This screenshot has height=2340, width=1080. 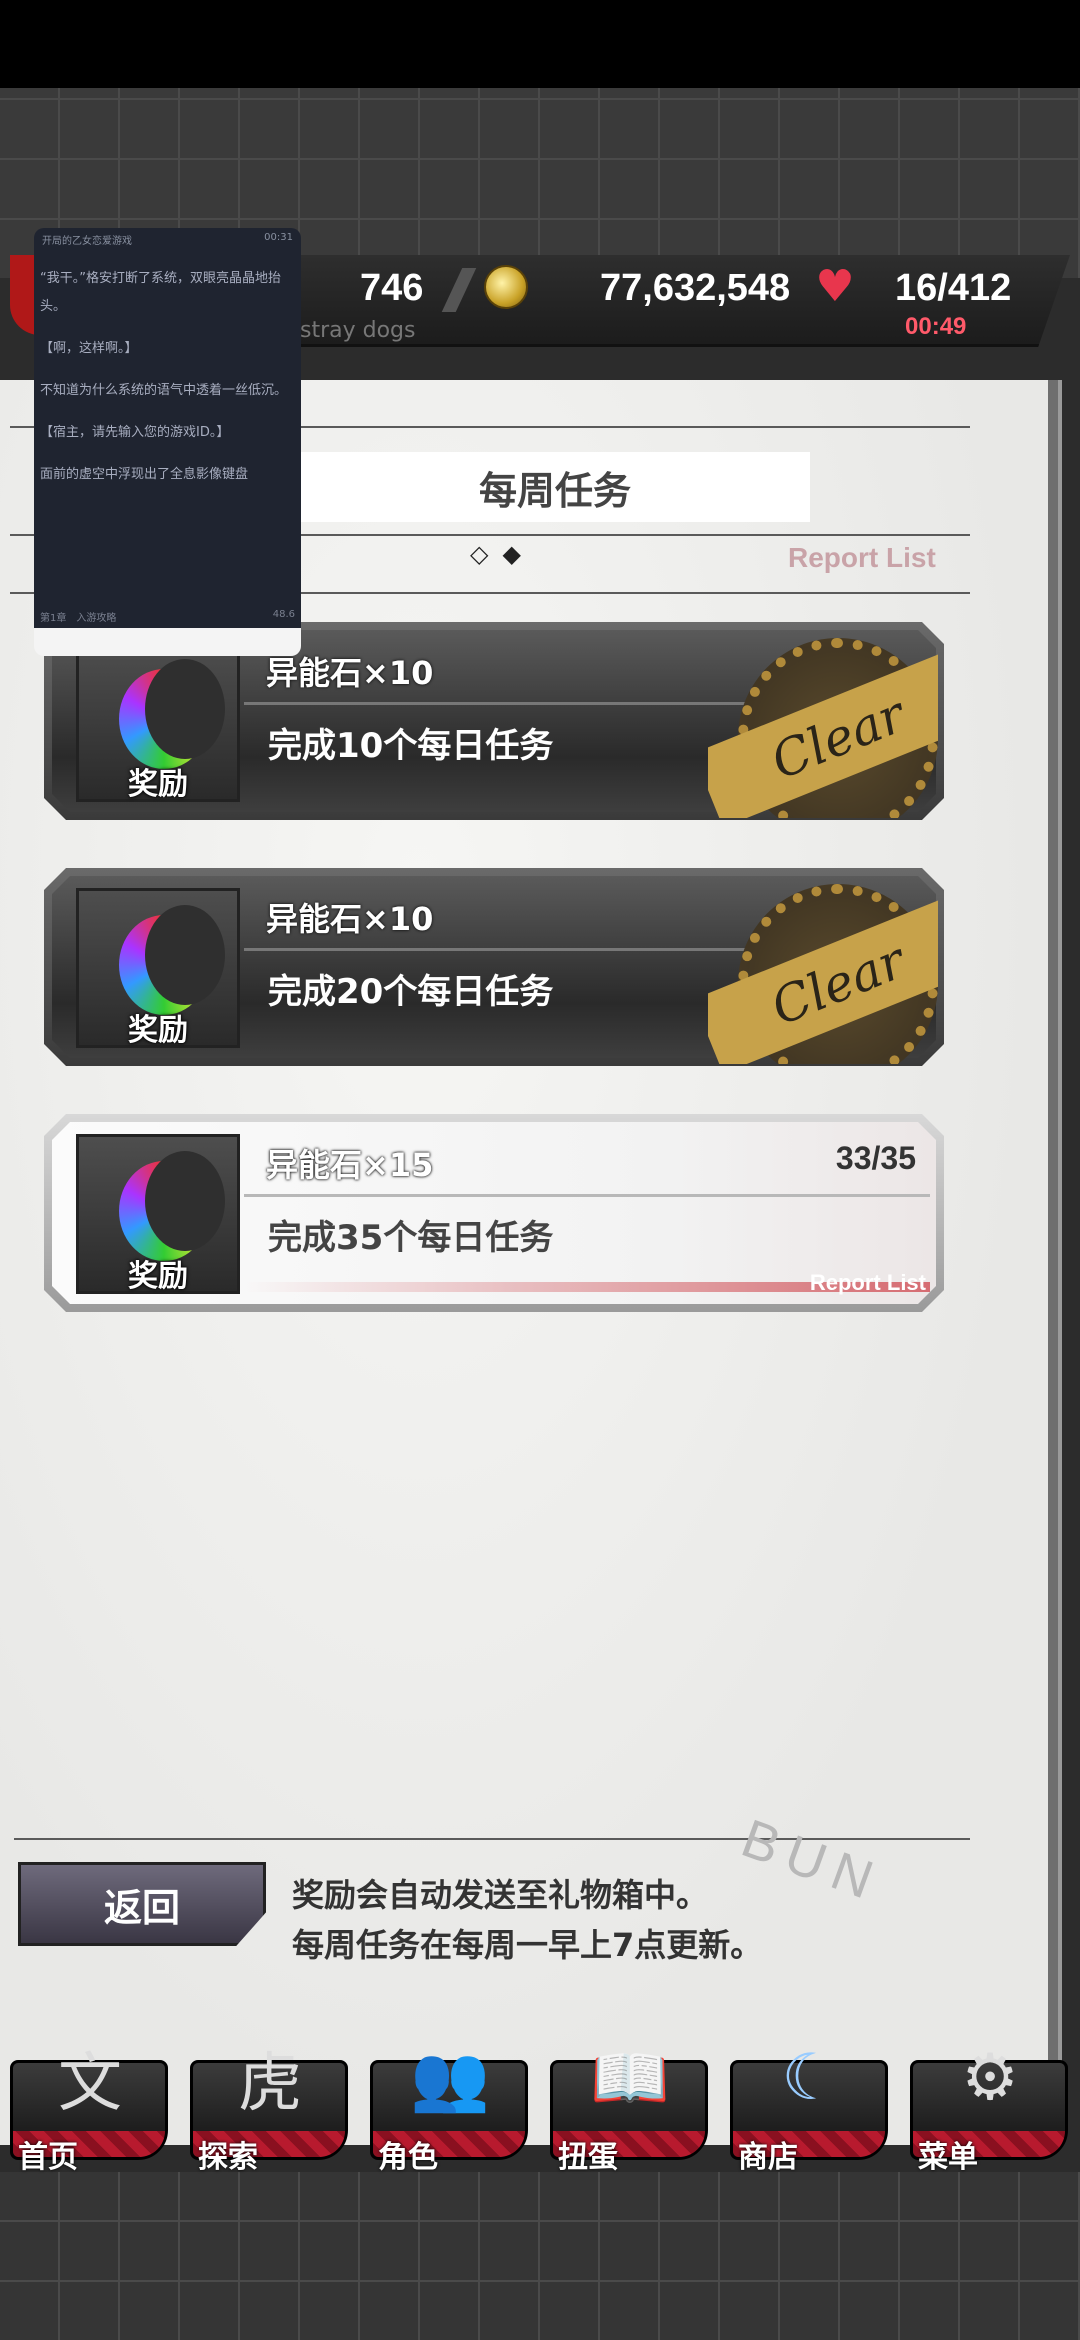 I want to click on mission-card: 奖励 异能石×10 完成20个每日任务 Clear, so click(x=494, y=967).